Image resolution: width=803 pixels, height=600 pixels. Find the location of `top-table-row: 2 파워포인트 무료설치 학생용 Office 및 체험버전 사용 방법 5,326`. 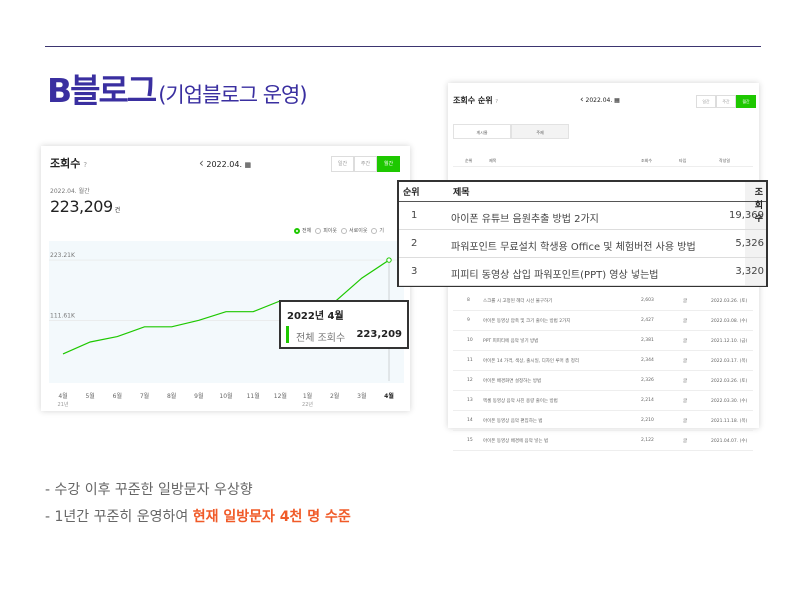

top-table-row: 2 파워포인트 무료설치 학생용 Office 및 체험버전 사용 방법 5,326 is located at coordinates (582, 244).